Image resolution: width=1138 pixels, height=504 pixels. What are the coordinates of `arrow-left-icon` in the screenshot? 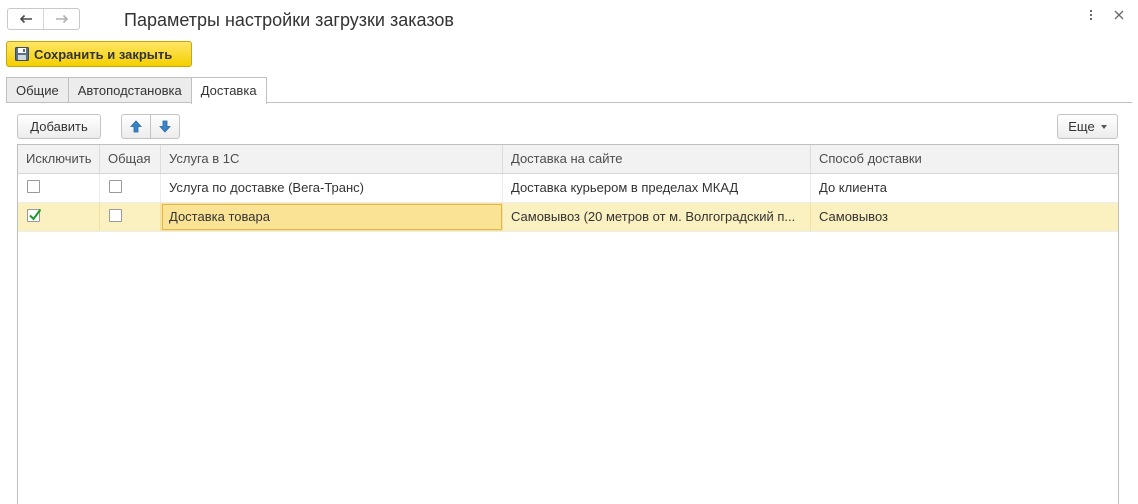 It's located at (25, 19).